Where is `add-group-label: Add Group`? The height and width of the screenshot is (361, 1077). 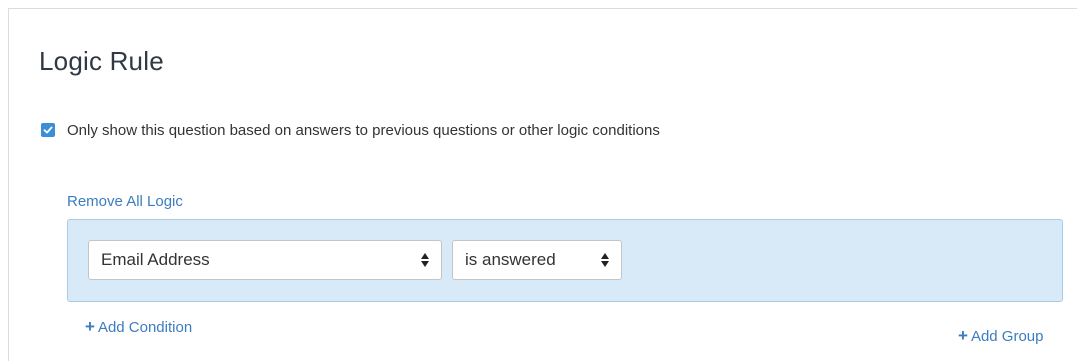 add-group-label: Add Group is located at coordinates (1007, 336).